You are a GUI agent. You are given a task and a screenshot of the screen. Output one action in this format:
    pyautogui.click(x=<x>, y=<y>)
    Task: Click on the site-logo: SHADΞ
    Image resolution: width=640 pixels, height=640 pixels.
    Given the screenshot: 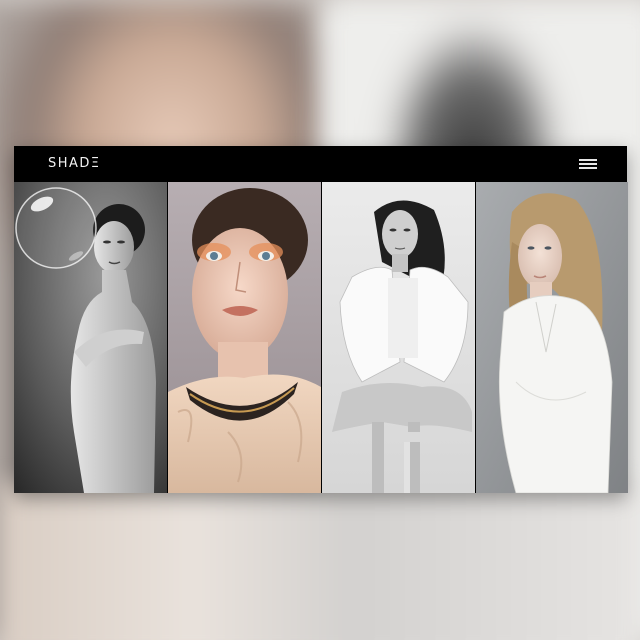 What is the action you would take?
    pyautogui.click(x=74, y=163)
    